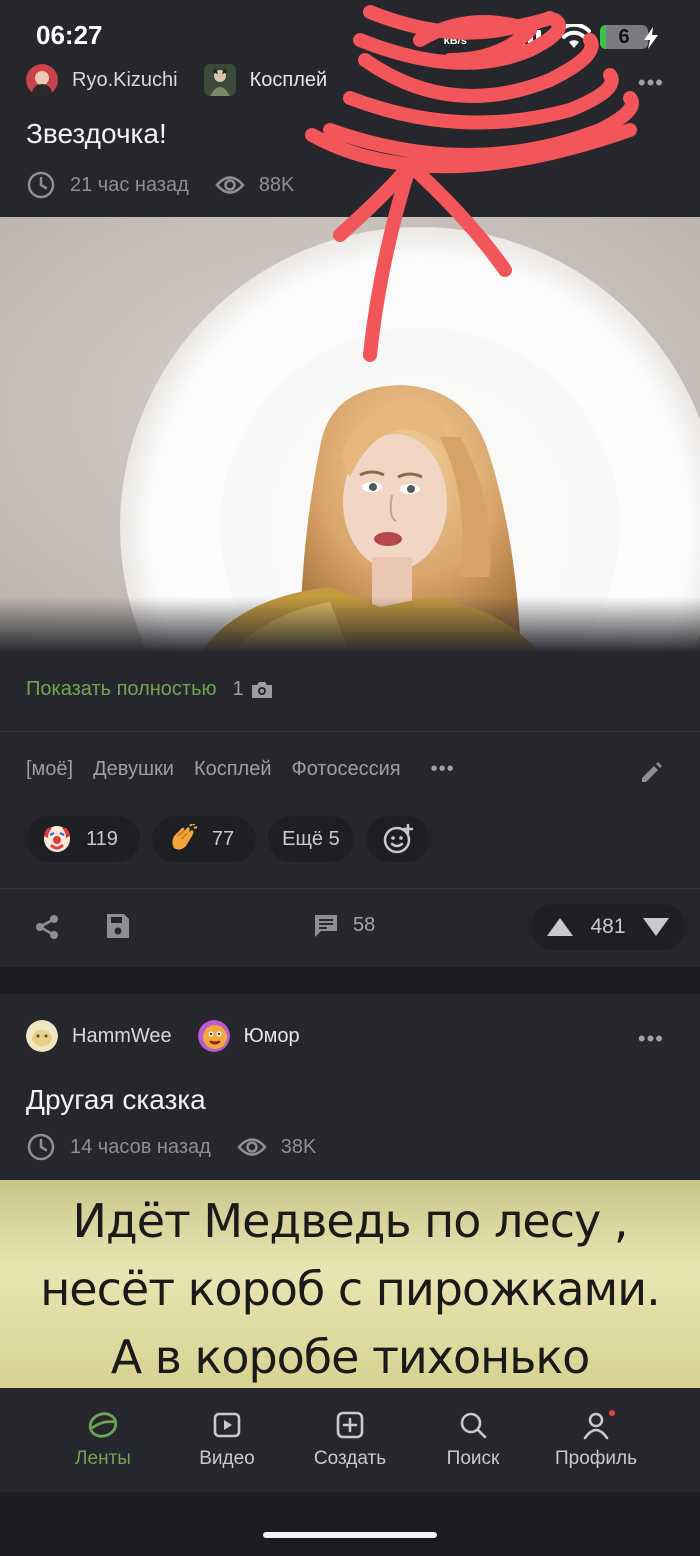 The width and height of the screenshot is (700, 1556). Describe the element at coordinates (116, 1100) in the screenshot. I see `post-title: Другая сказка` at that location.